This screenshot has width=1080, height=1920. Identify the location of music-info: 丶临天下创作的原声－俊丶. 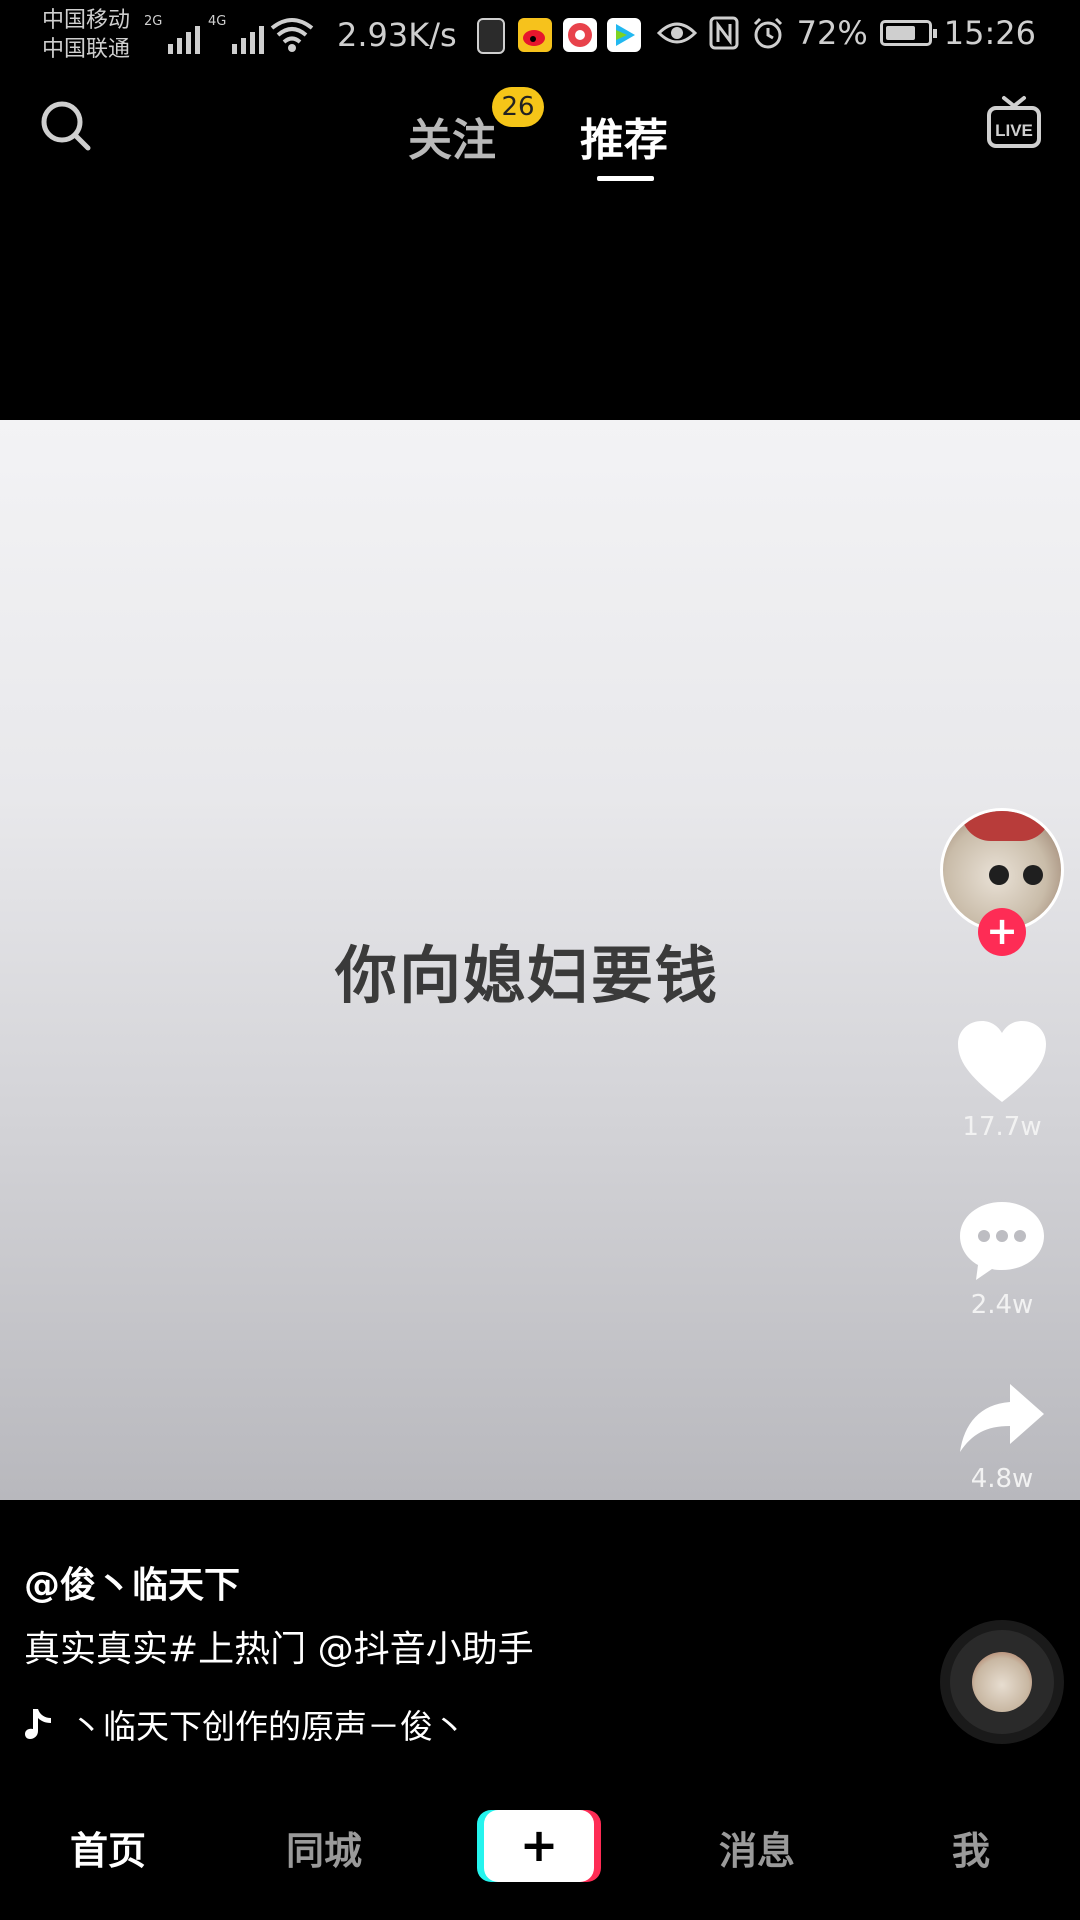
(245, 1724).